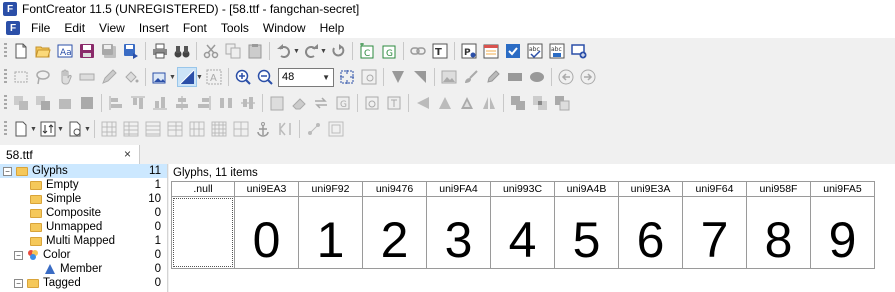 This screenshot has height=292, width=895. What do you see at coordinates (566, 77) in the screenshot?
I see `previous-glyph-button` at bounding box center [566, 77].